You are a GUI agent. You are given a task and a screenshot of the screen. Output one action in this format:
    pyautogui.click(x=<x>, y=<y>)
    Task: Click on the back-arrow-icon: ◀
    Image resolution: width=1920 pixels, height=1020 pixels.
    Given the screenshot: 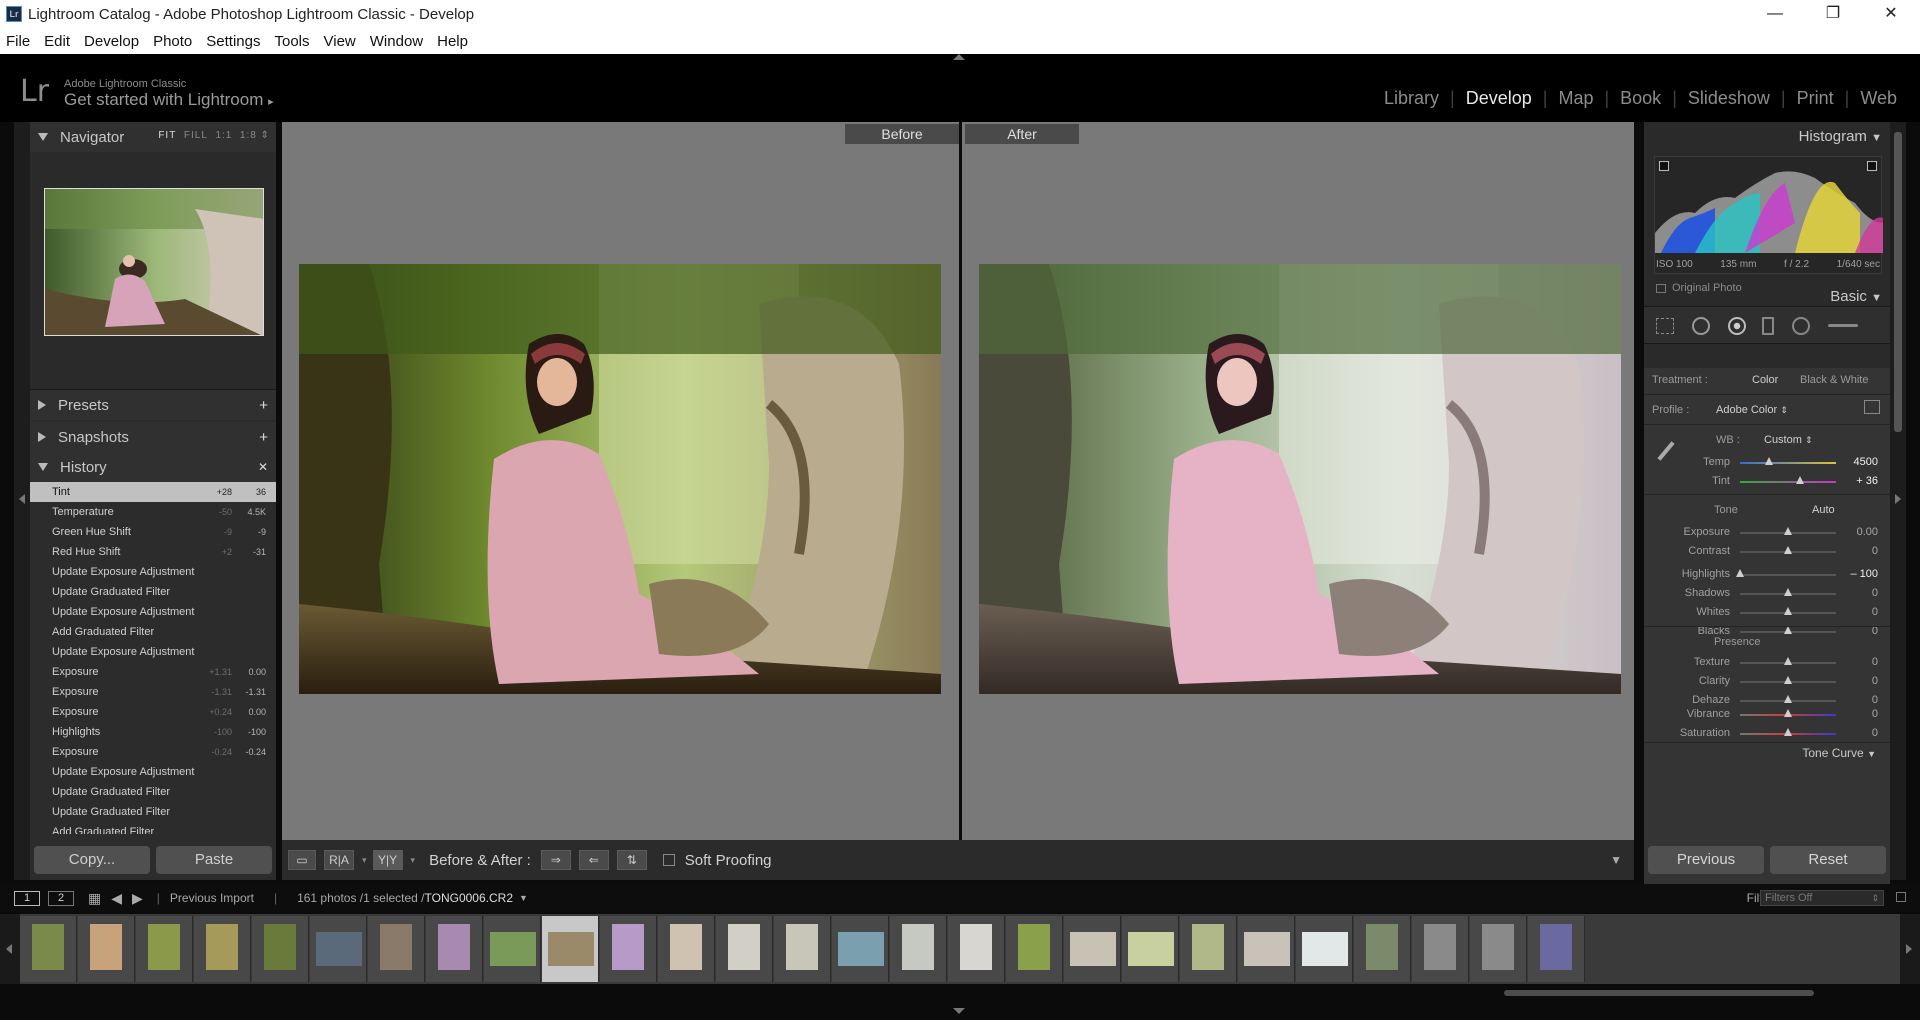 What is the action you would take?
    pyautogui.click(x=116, y=898)
    